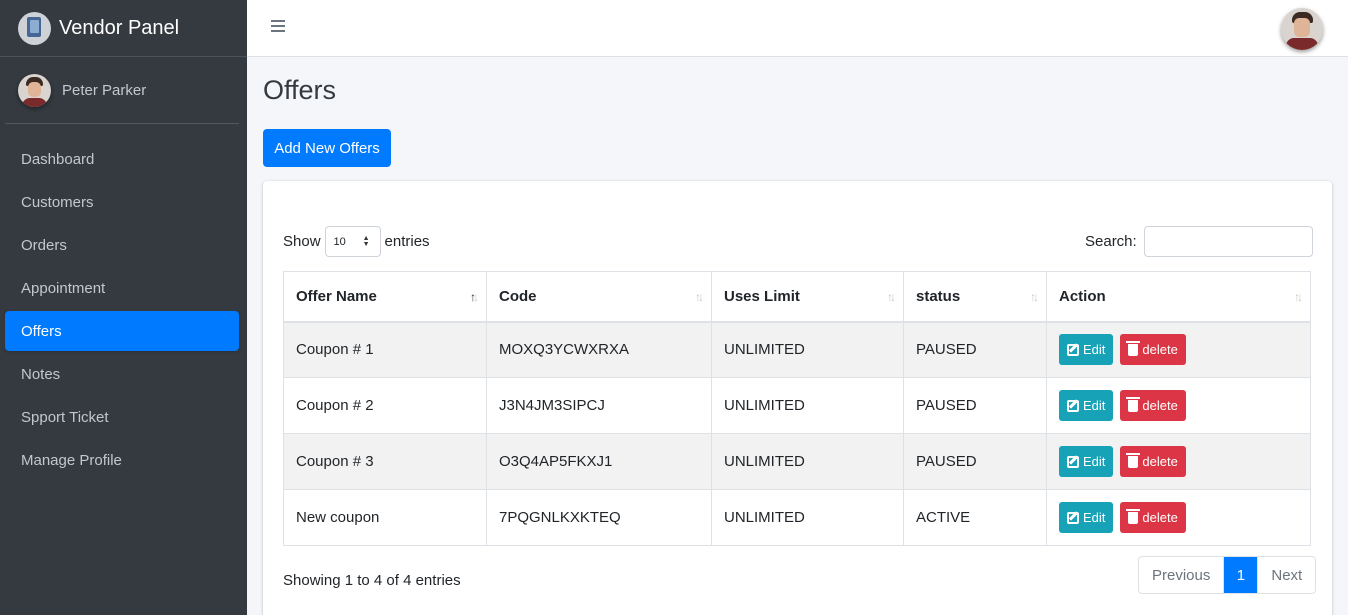 The height and width of the screenshot is (615, 1348). What do you see at coordinates (385, 349) in the screenshot?
I see `cell-offer-name: Coupon # 1` at bounding box center [385, 349].